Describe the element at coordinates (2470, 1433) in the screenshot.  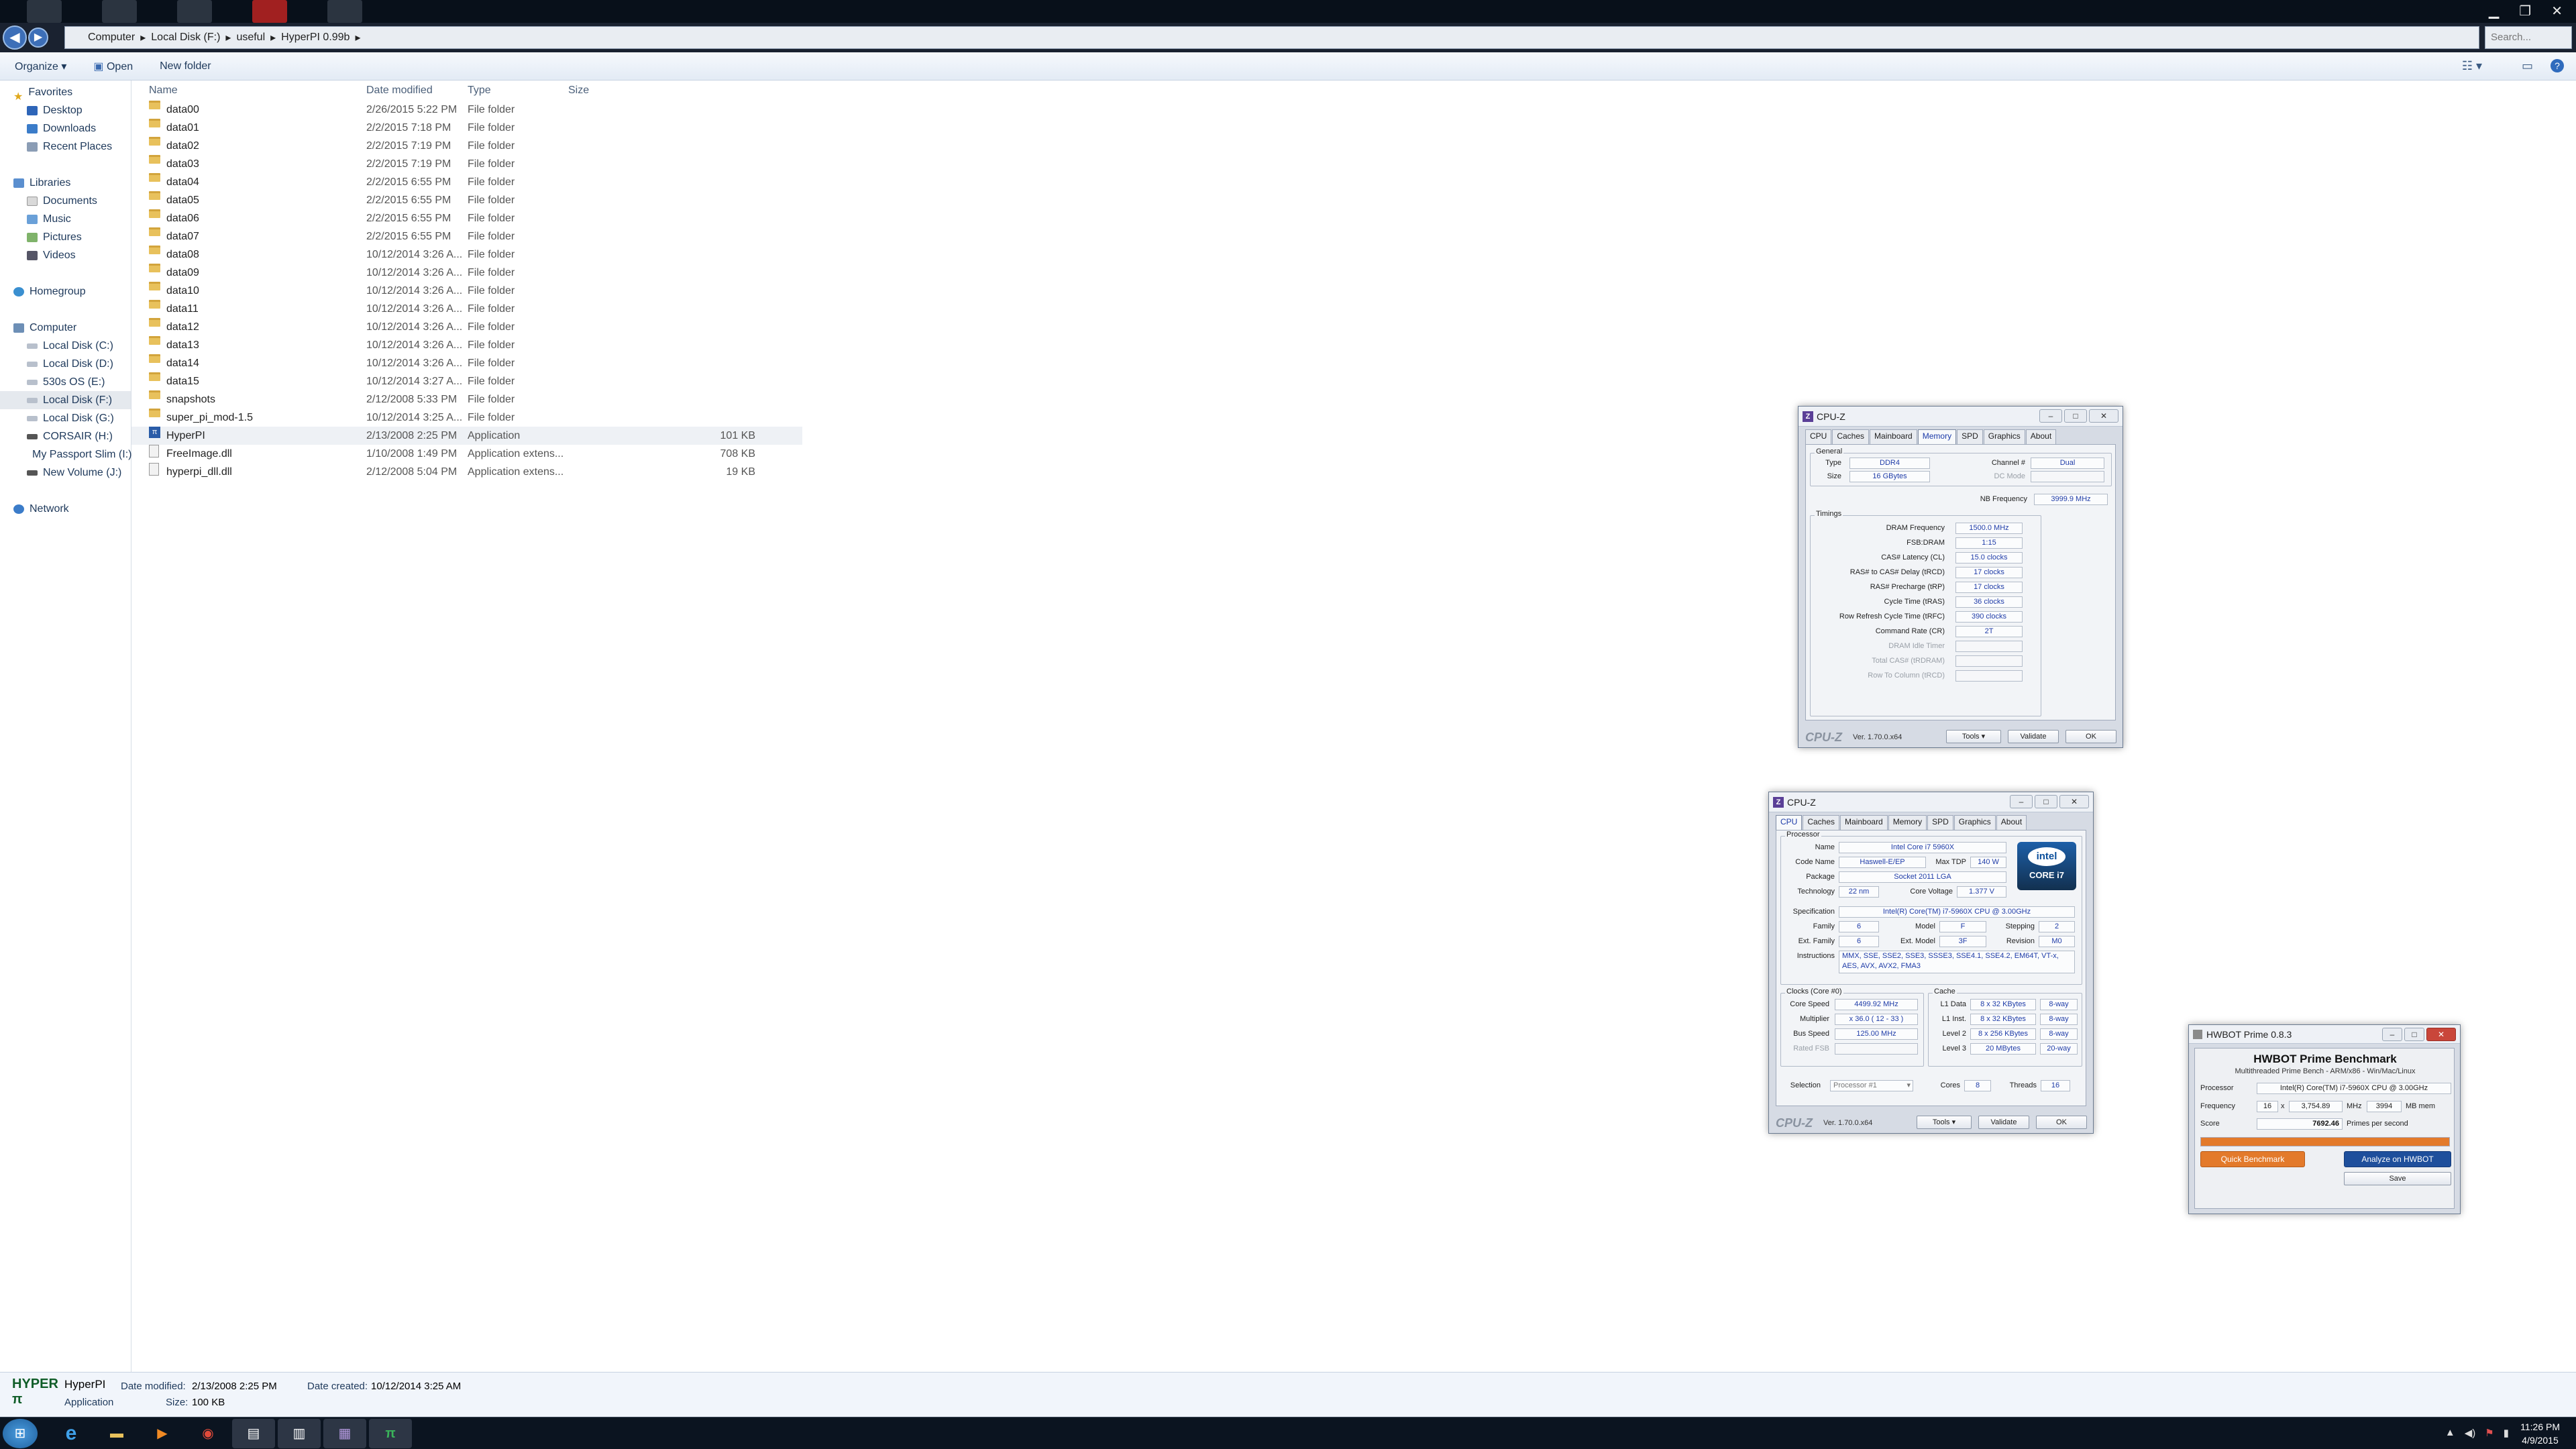
I see `volume-icon: ◀)` at that location.